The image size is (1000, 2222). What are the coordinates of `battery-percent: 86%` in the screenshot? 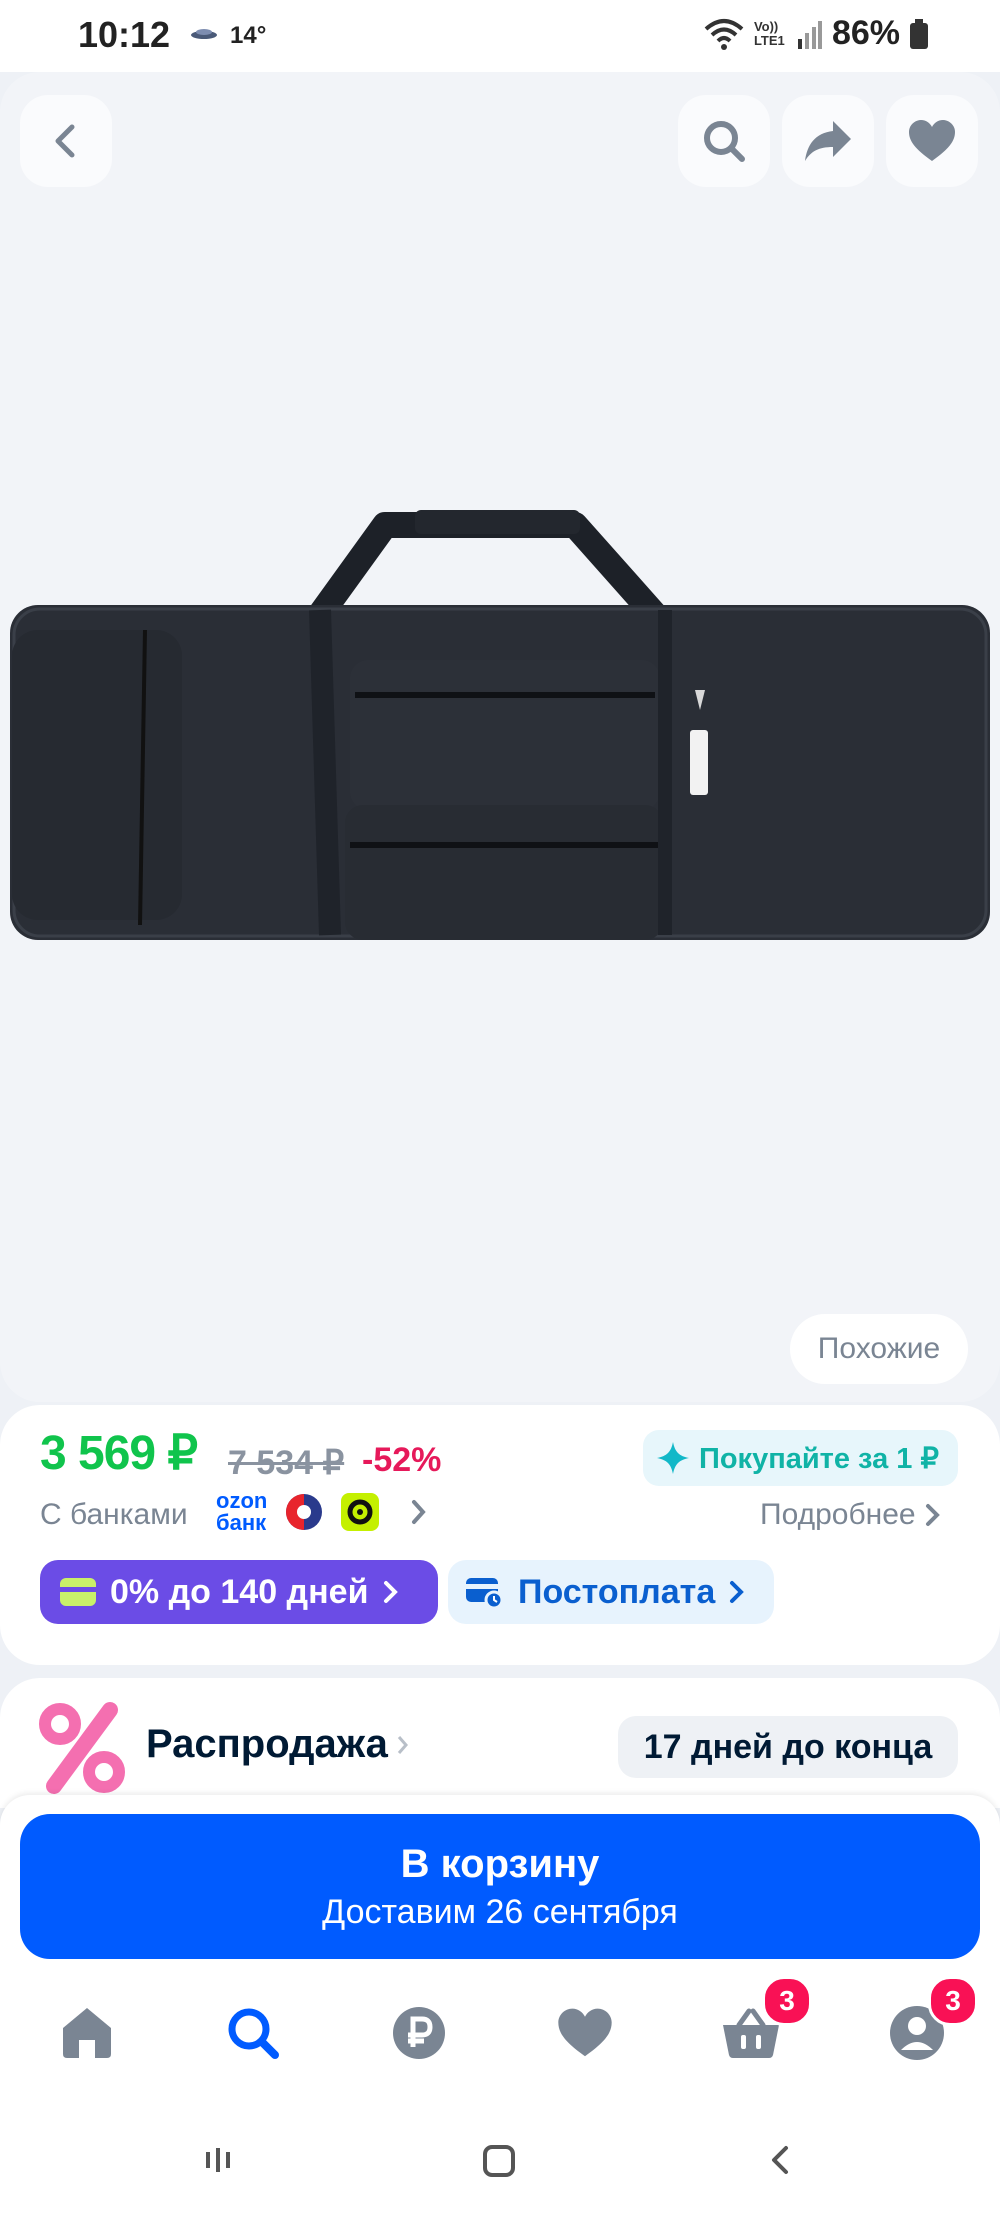 It's located at (865, 33).